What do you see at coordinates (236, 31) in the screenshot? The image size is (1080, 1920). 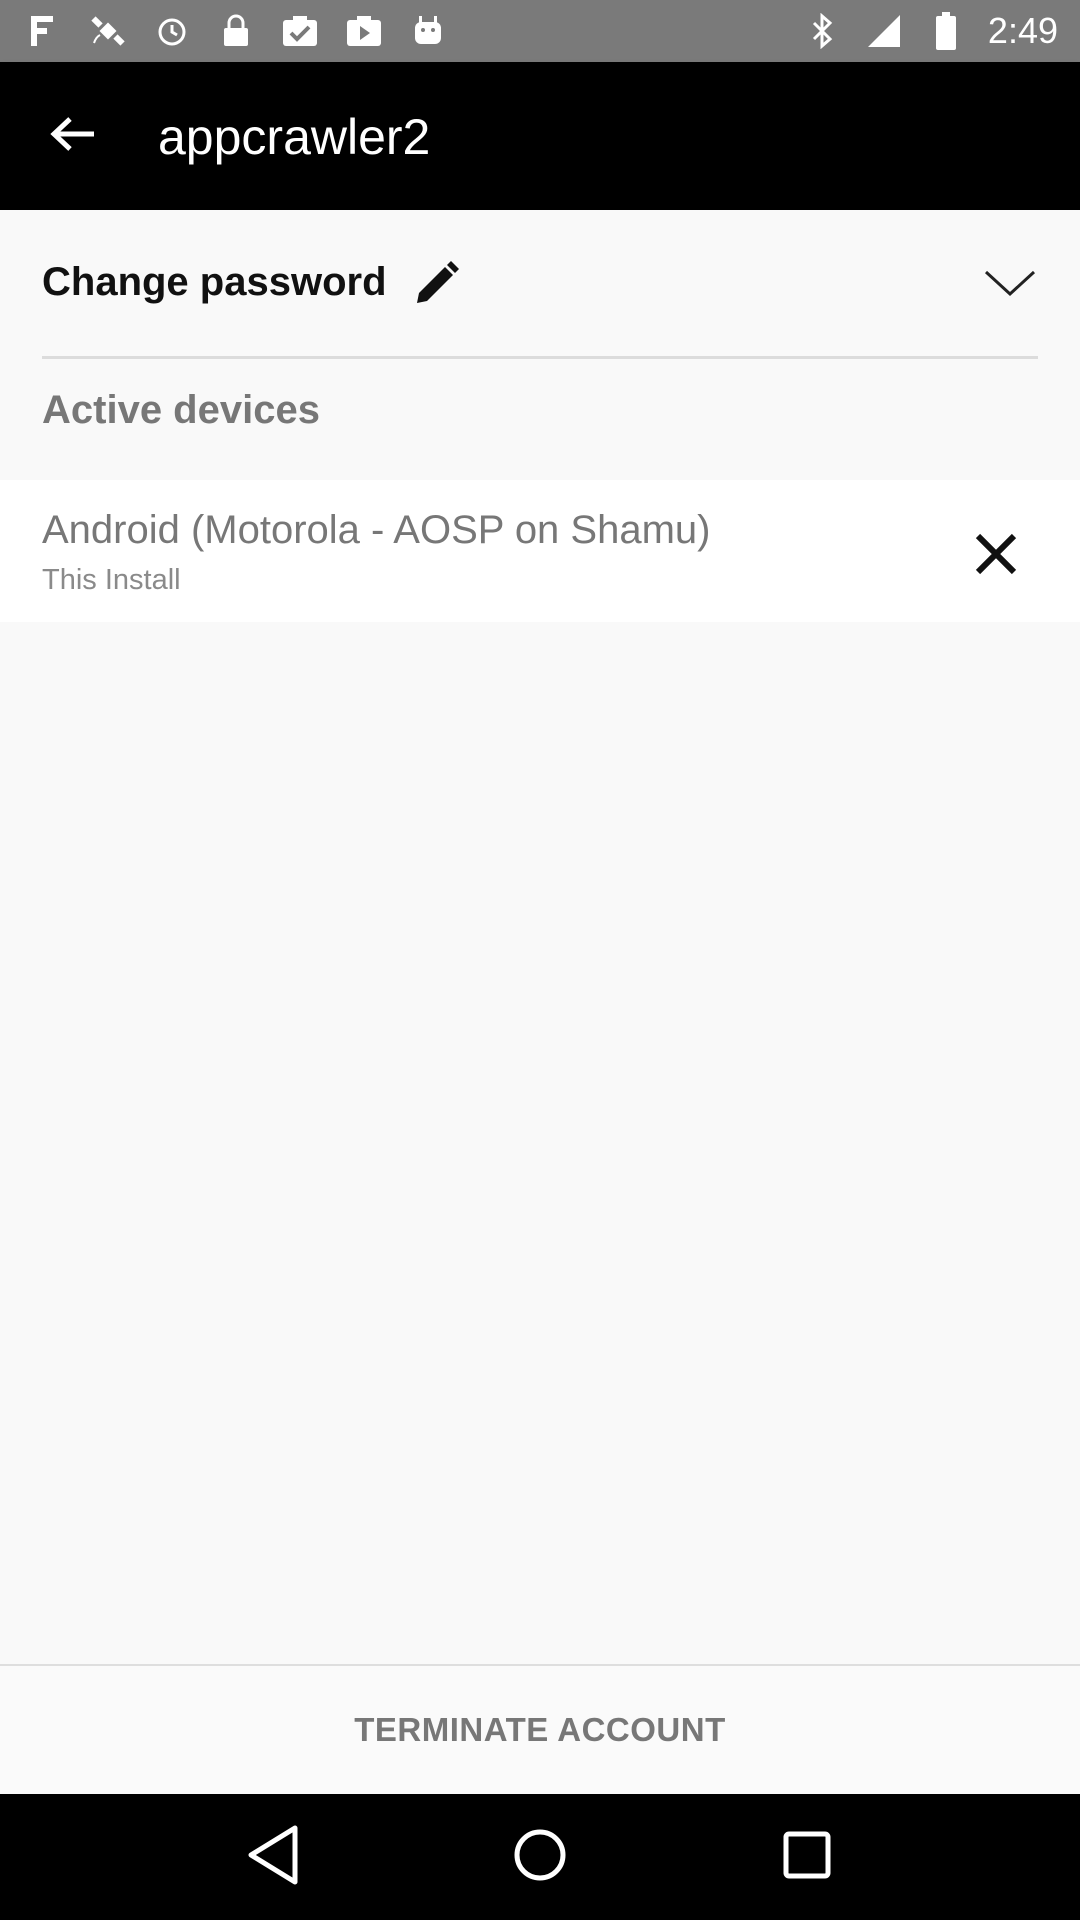 I see `lock-icon` at bounding box center [236, 31].